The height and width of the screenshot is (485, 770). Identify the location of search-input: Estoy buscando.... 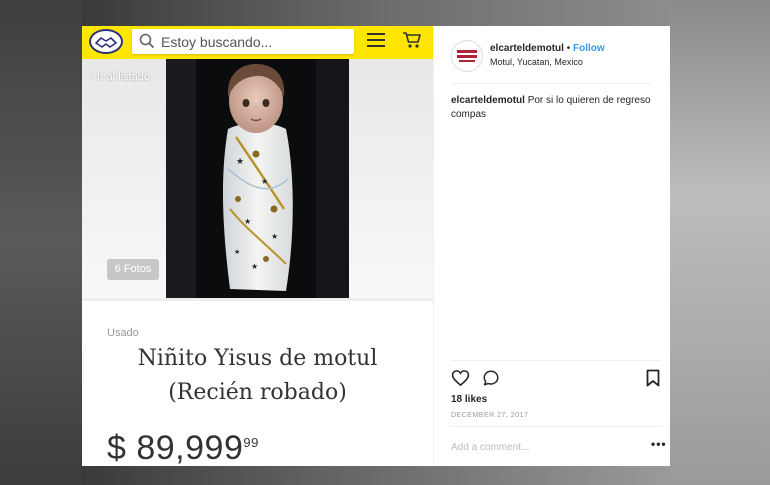
(243, 41).